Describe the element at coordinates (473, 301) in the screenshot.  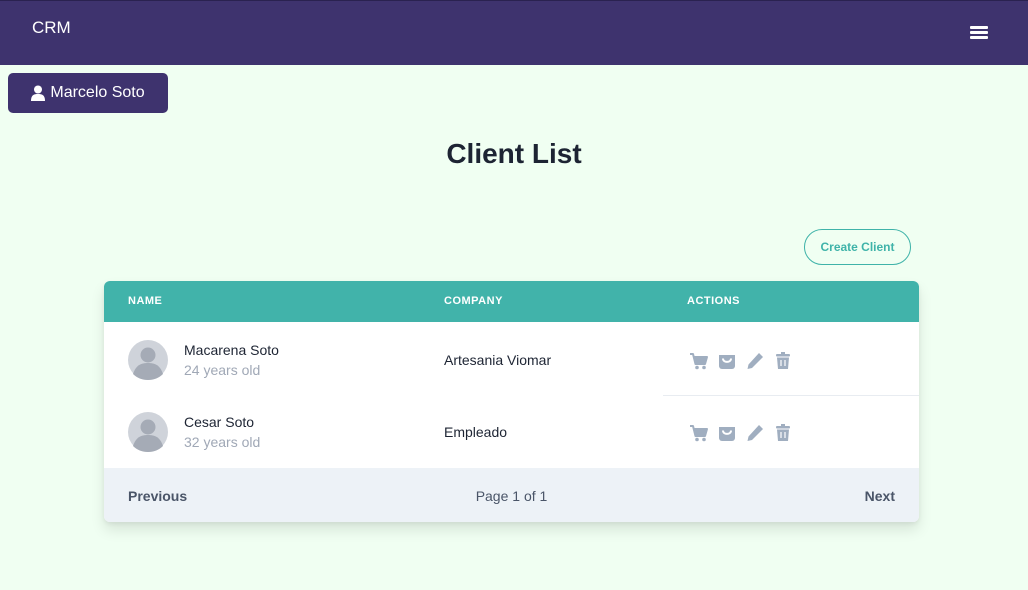
I see `column-header-company: COMPANY` at that location.